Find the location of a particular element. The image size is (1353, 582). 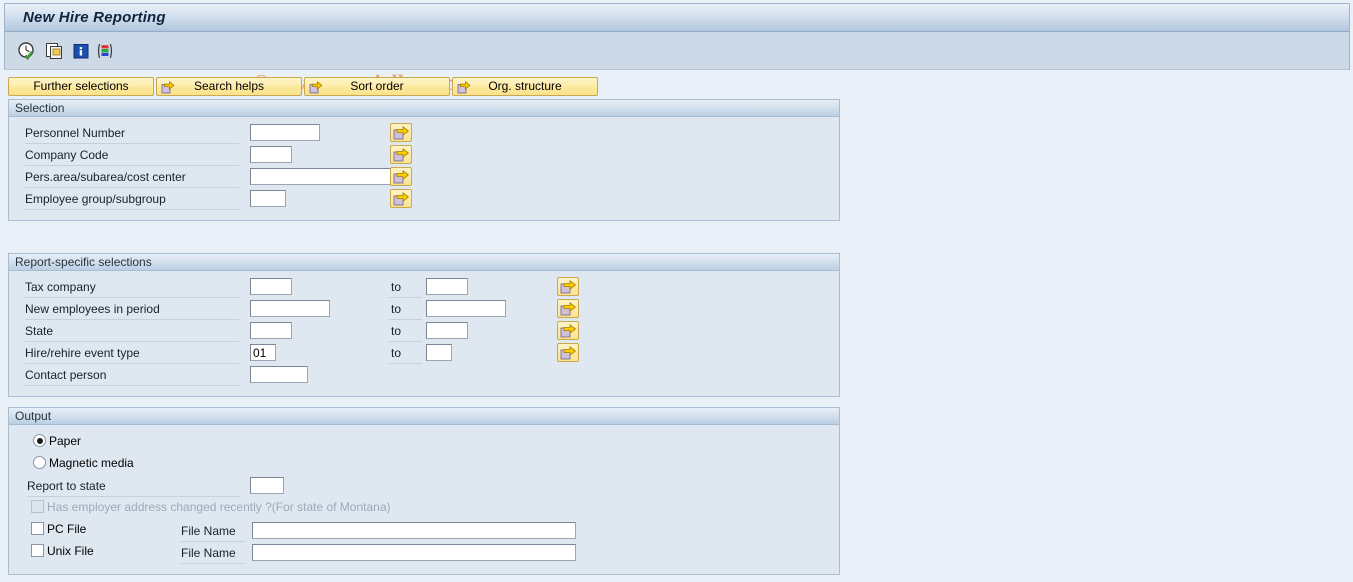

label-pers-area-subarea-cost-center: Pers.area/subarea/cost center is located at coordinates (132, 177).